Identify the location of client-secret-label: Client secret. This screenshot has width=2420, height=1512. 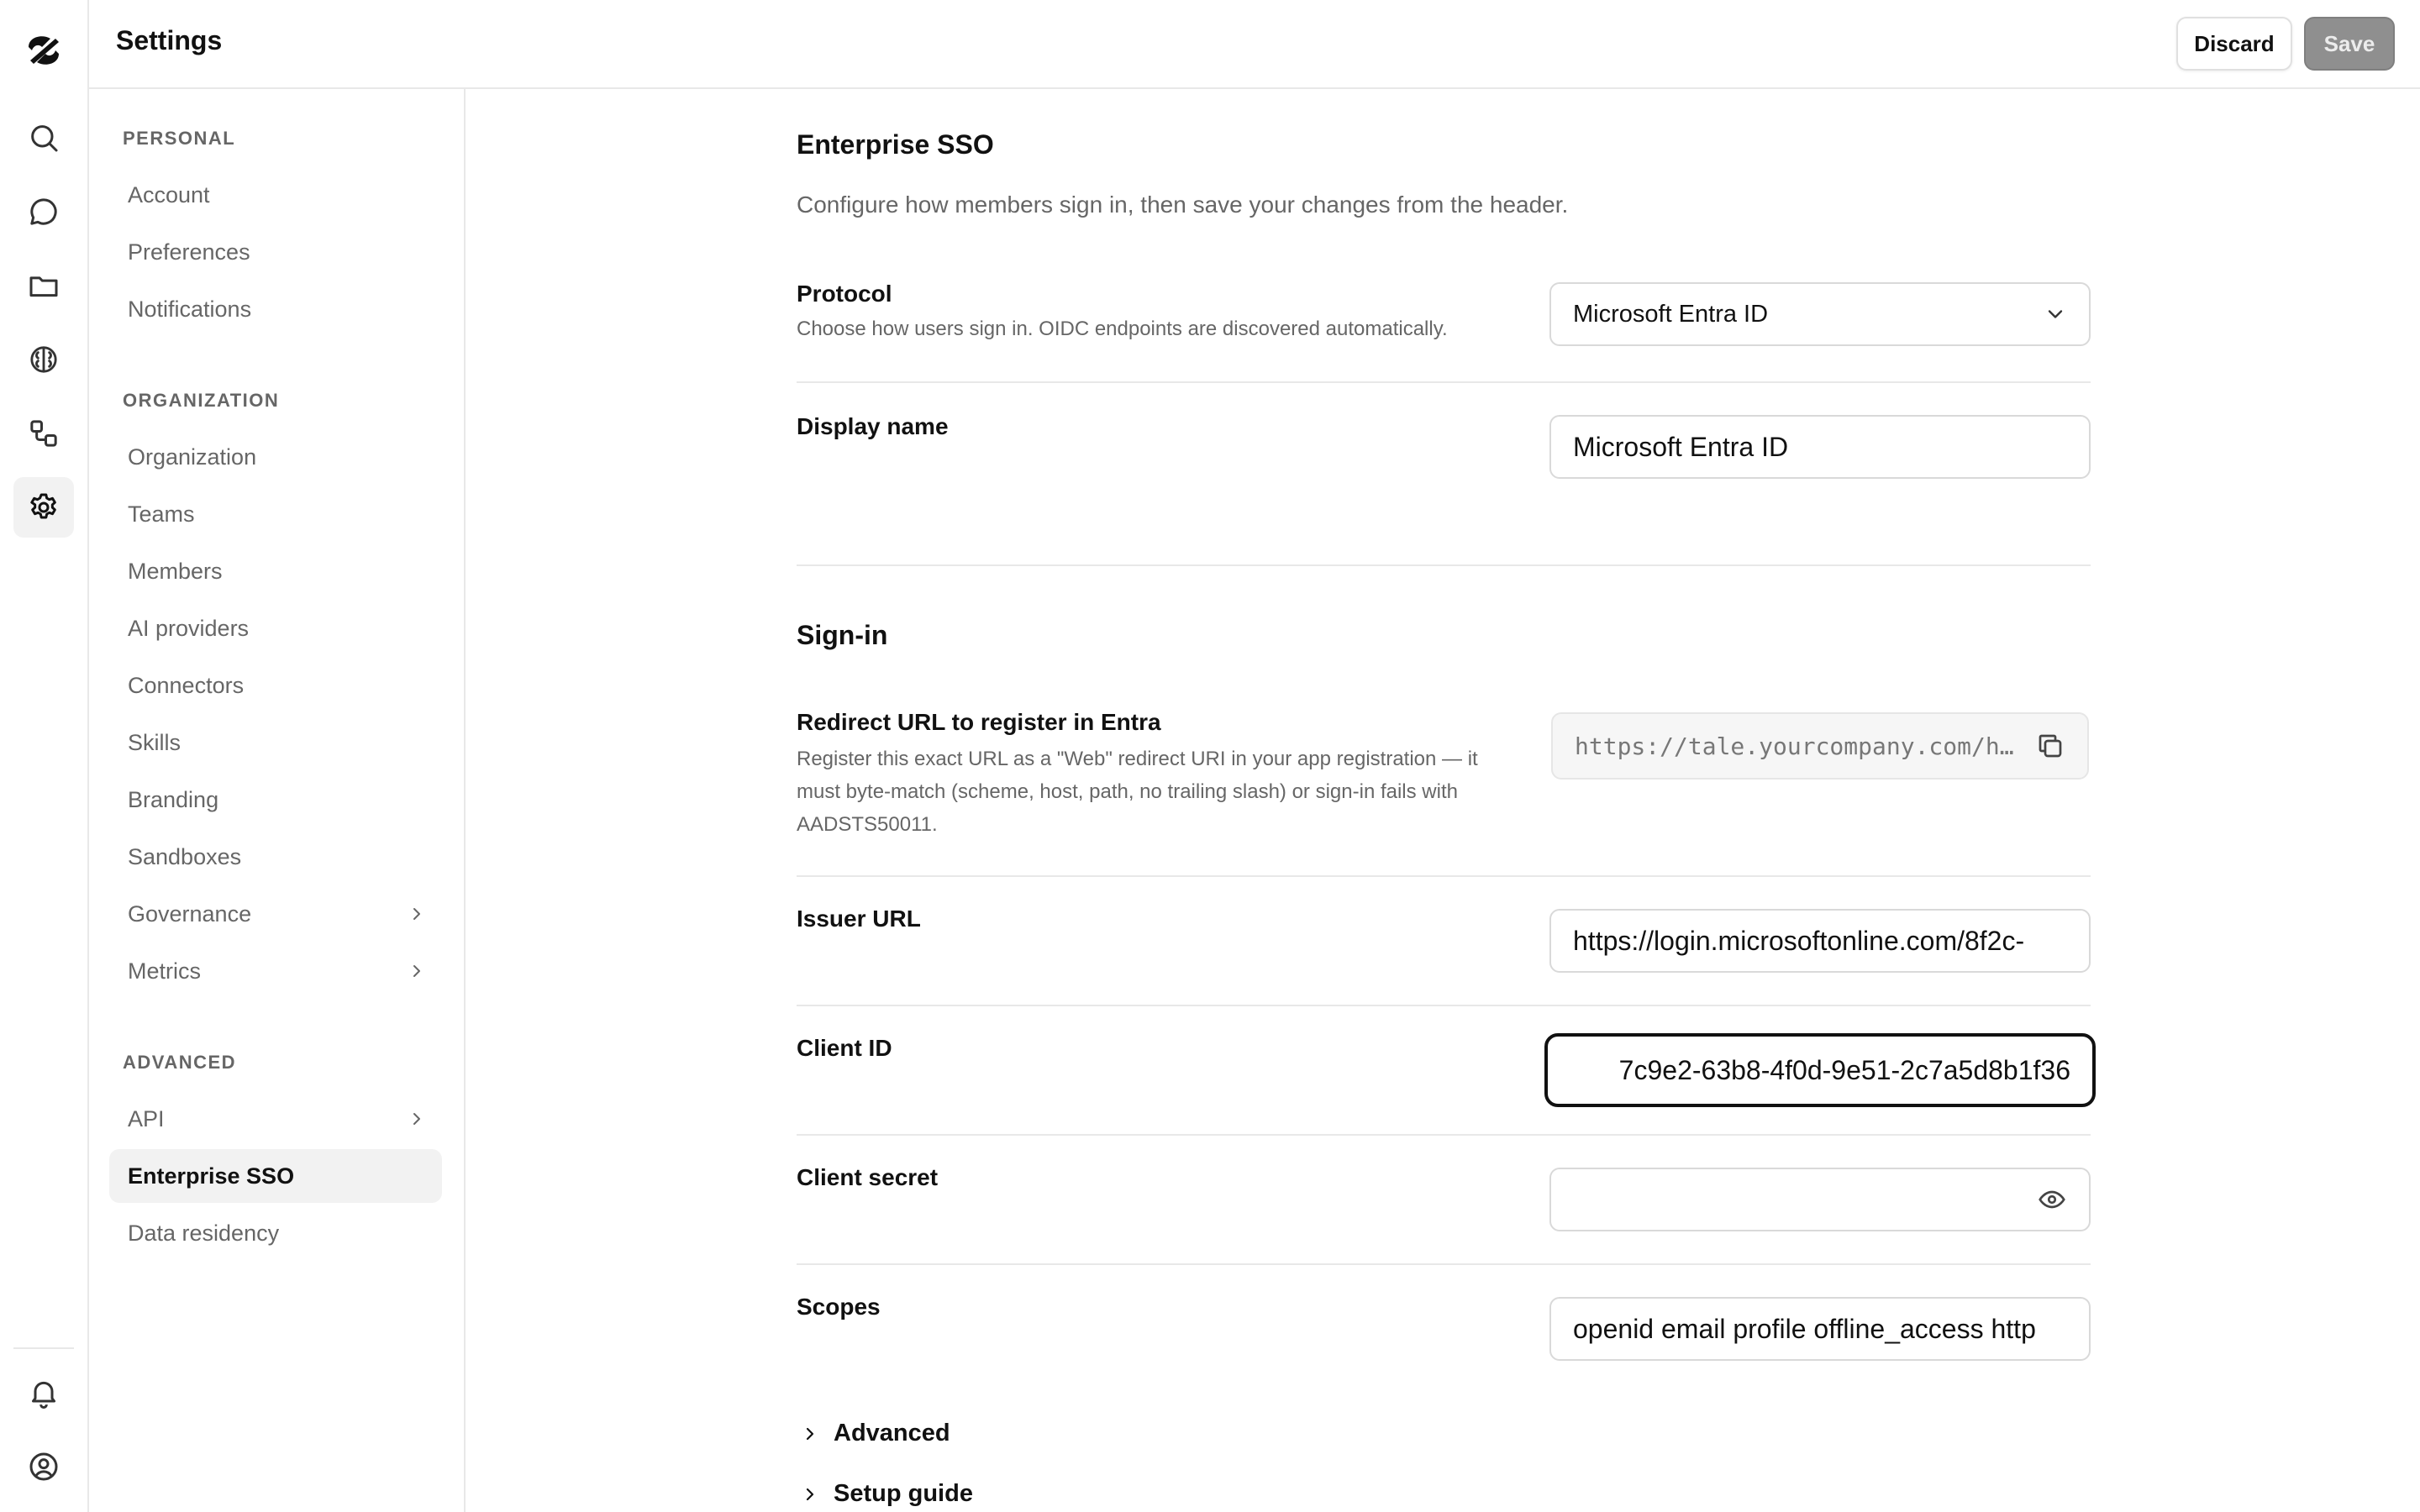
(868, 1177).